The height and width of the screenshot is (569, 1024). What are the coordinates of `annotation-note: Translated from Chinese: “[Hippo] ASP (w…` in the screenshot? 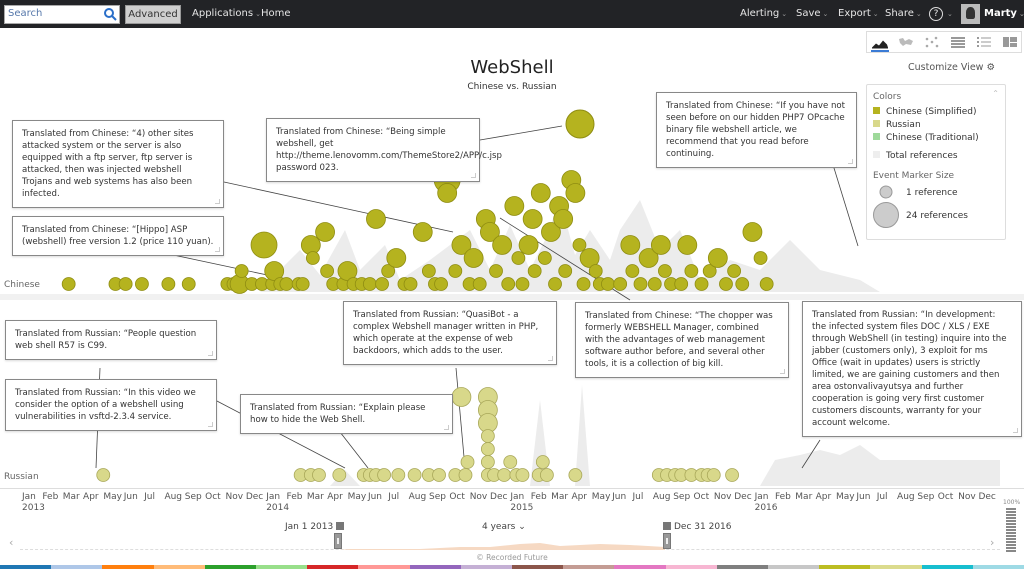 It's located at (118, 236).